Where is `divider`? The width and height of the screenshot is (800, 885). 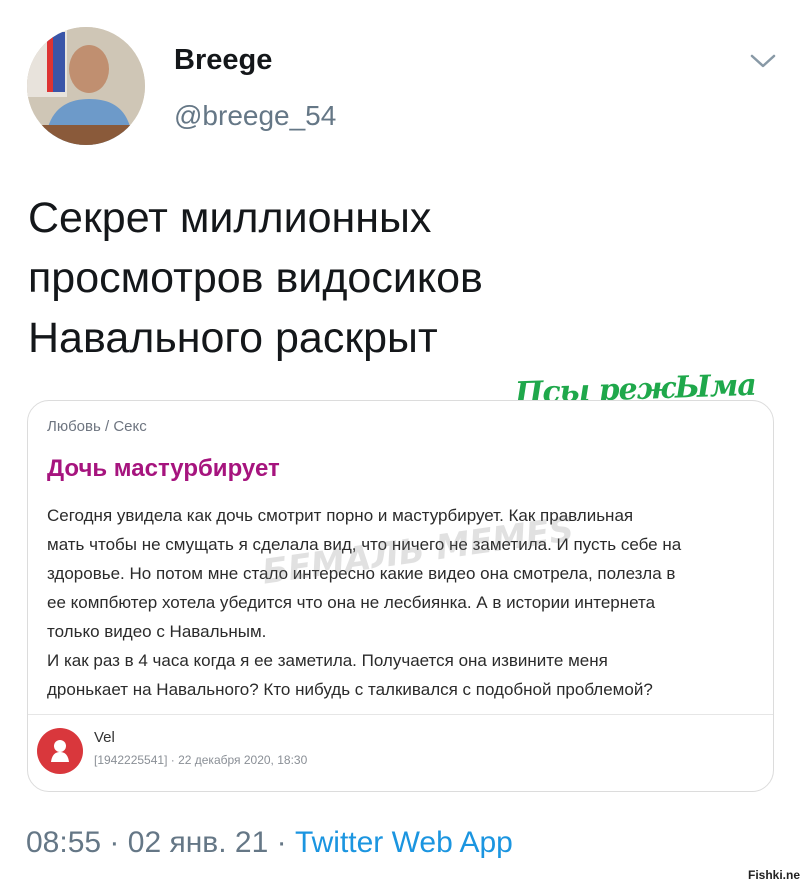
divider is located at coordinates (400, 714).